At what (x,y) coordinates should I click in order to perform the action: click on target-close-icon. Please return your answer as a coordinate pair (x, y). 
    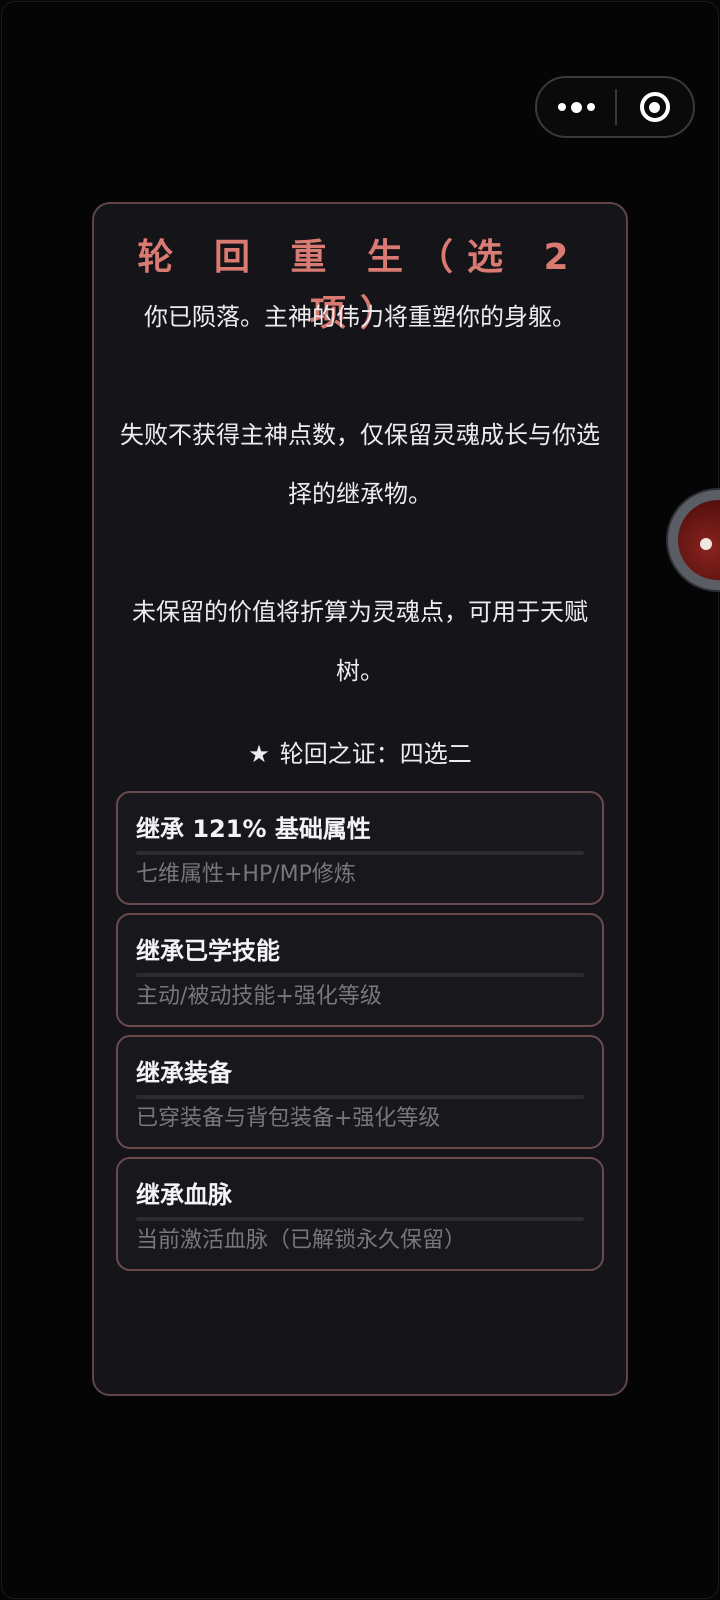
    Looking at the image, I should click on (654, 107).